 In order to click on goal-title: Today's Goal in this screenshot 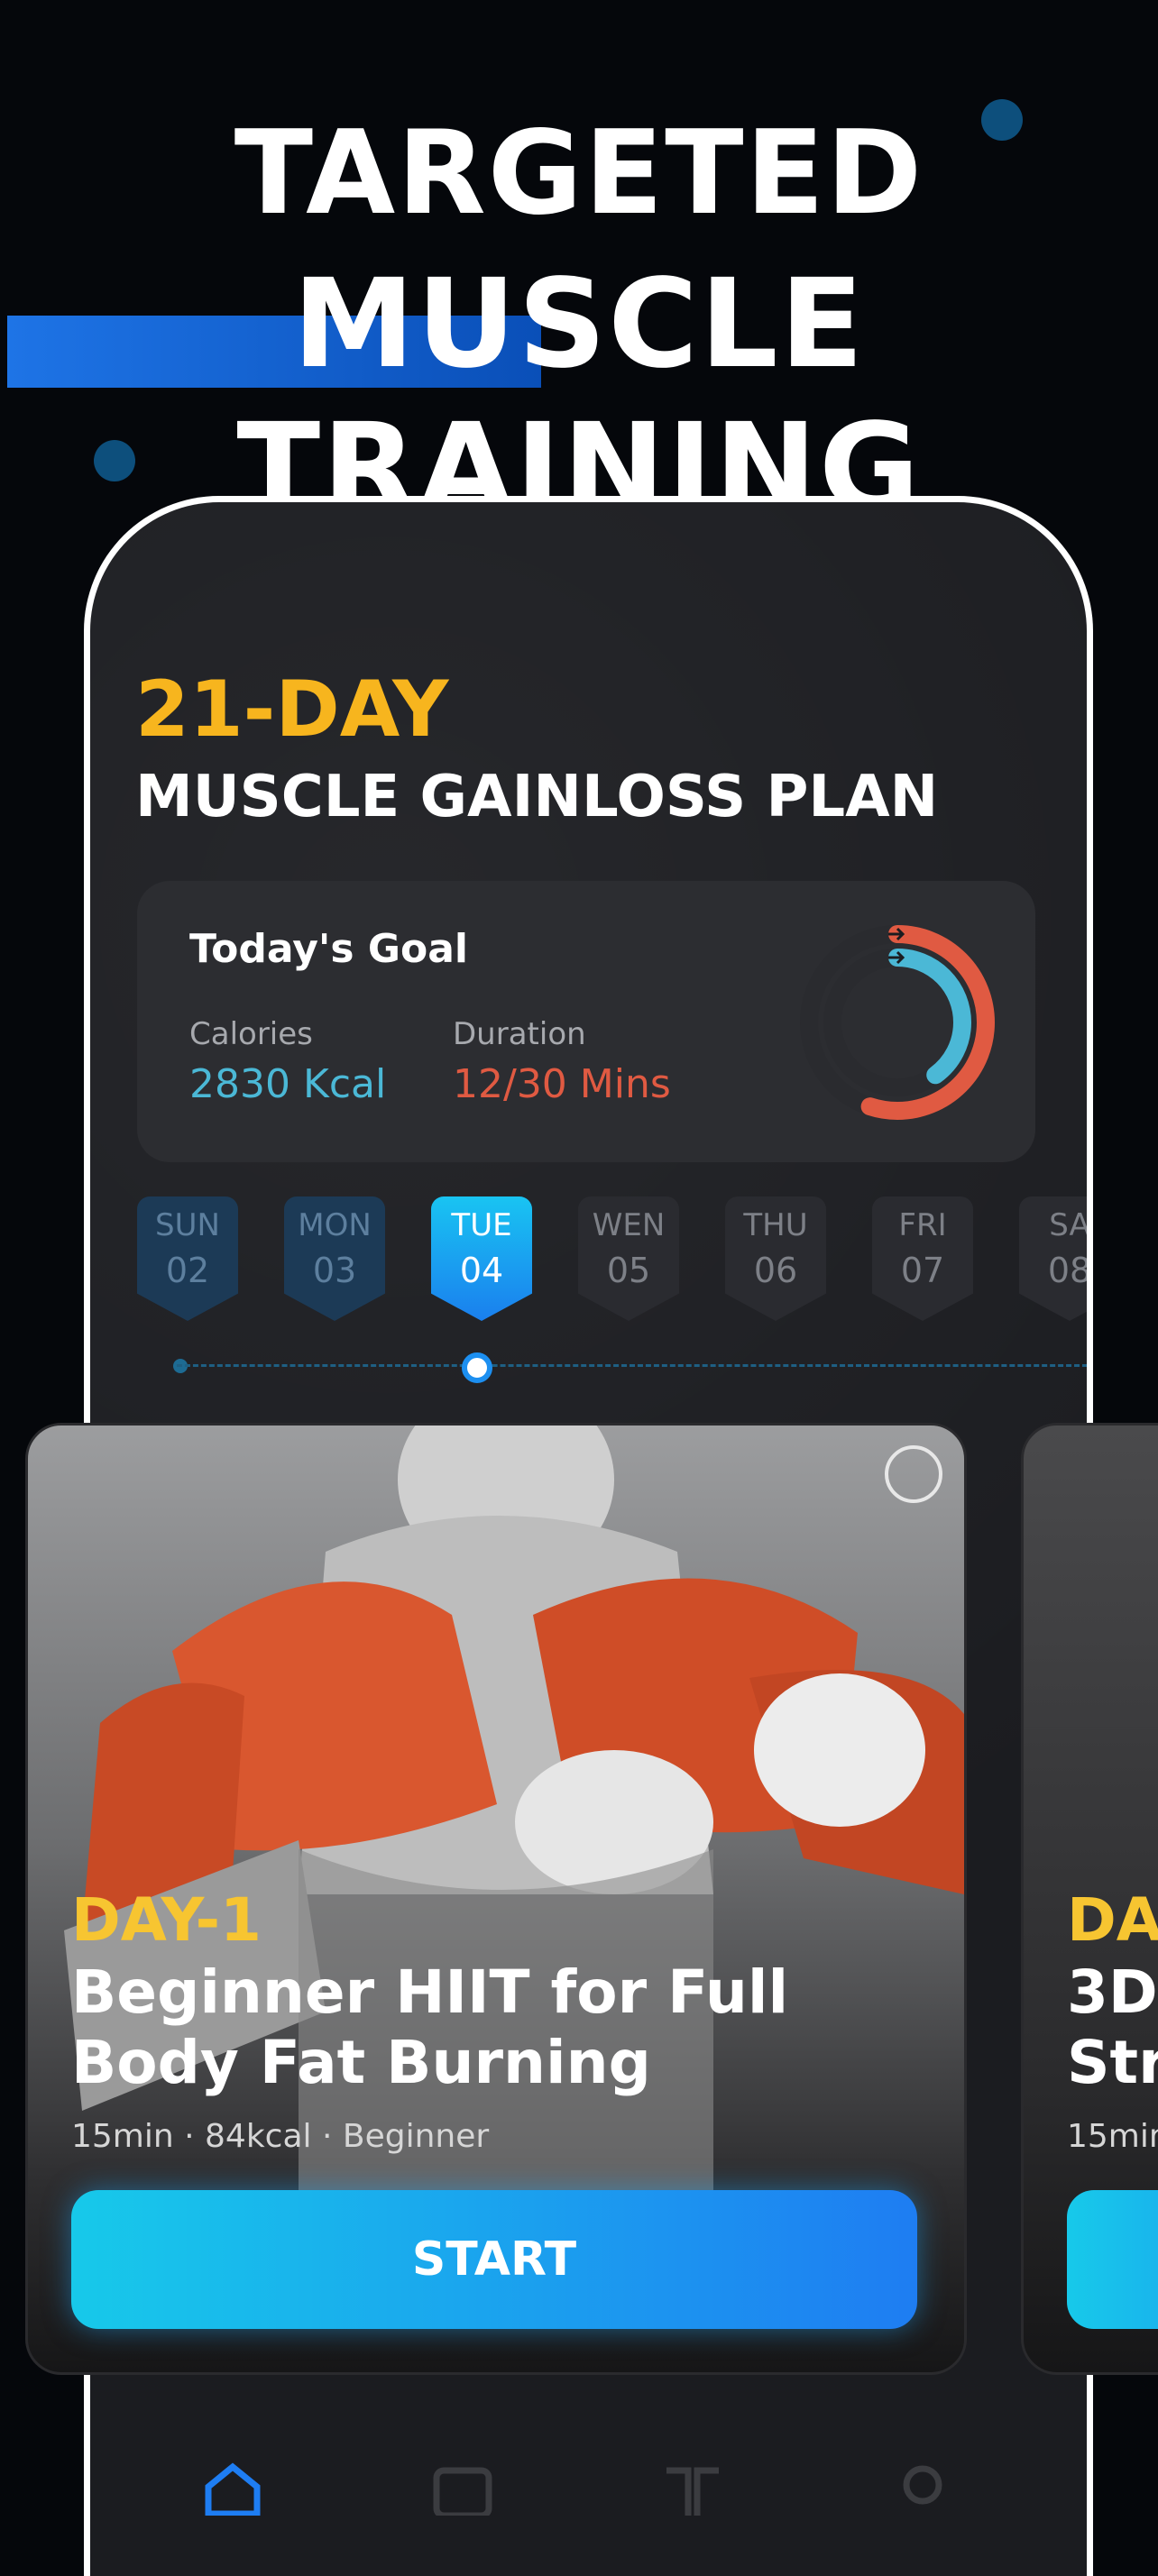, I will do `click(329, 949)`.